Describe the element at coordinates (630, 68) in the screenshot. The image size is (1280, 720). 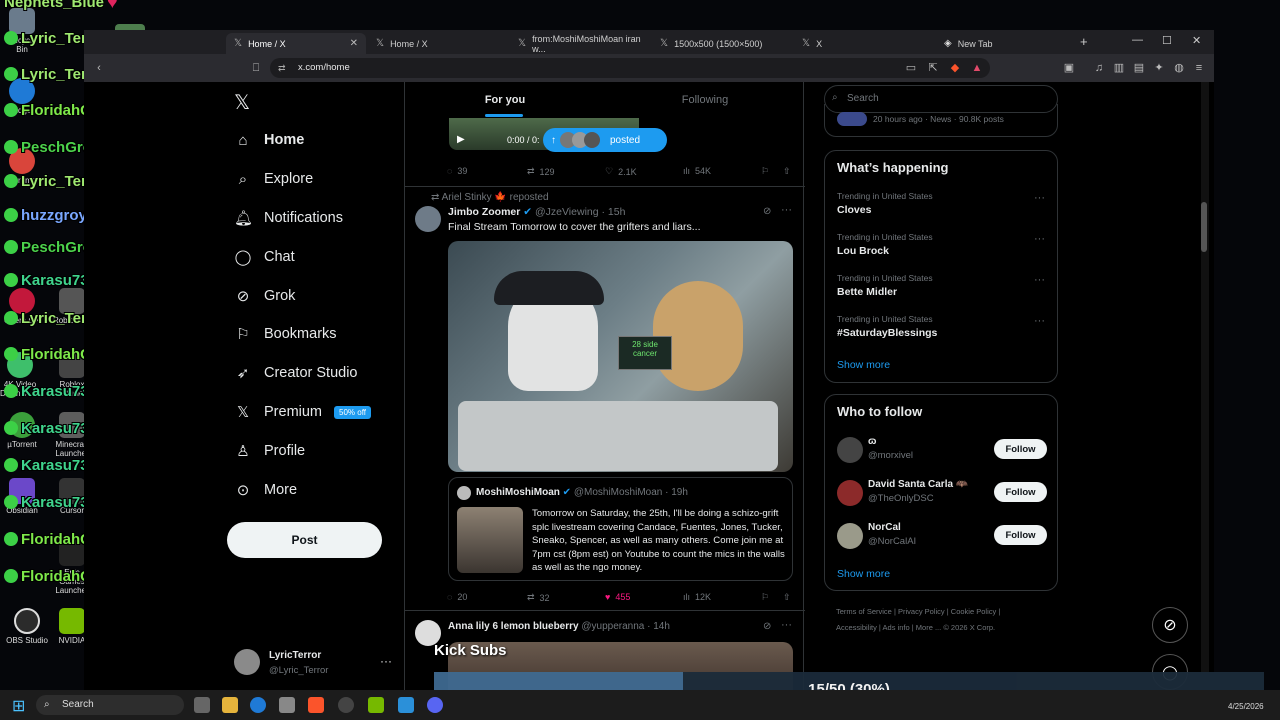
I see `address-bar: x.com/home` at that location.